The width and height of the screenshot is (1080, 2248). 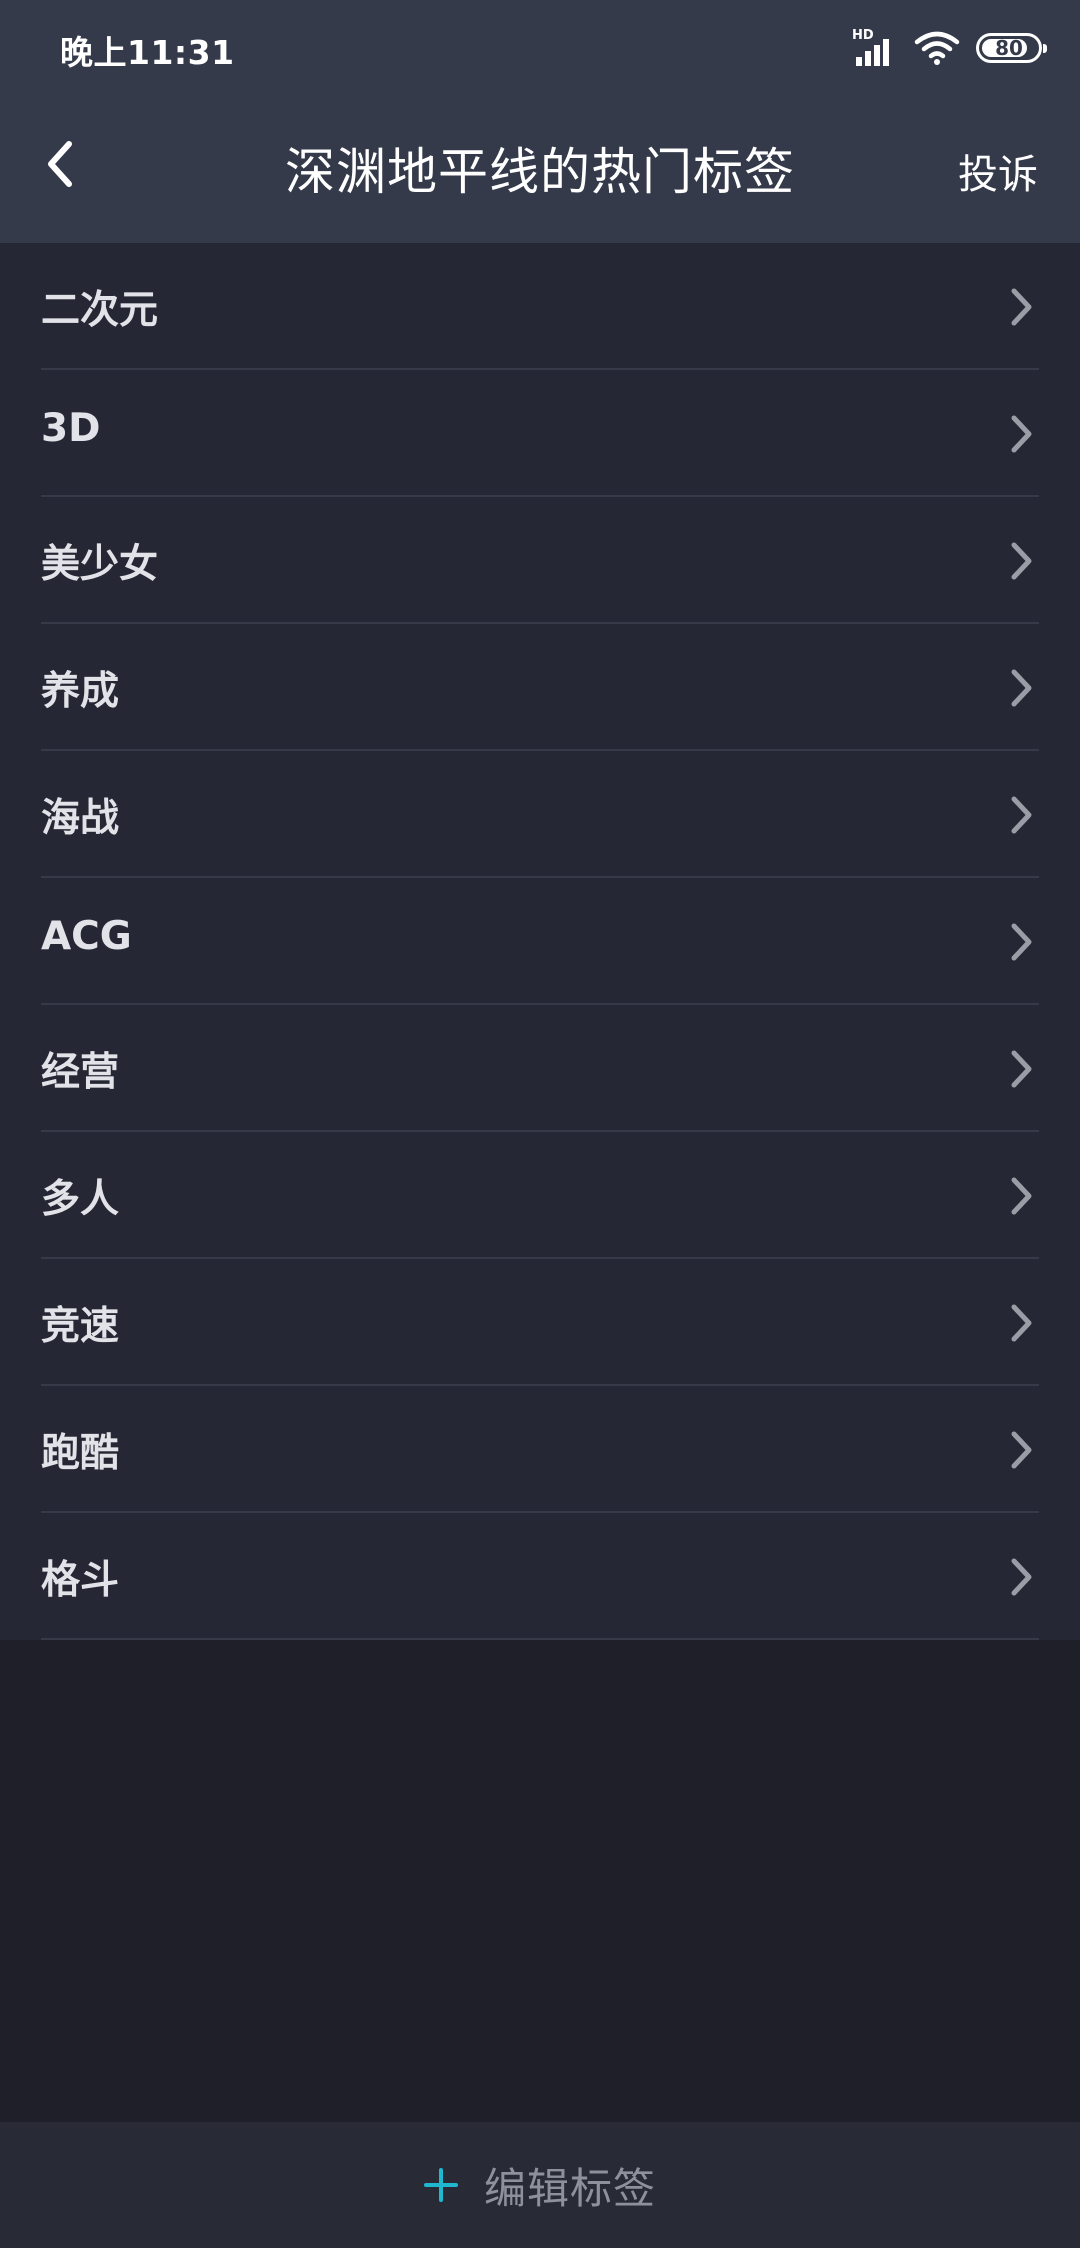 I want to click on tag-item: 竞速, so click(x=540, y=1322).